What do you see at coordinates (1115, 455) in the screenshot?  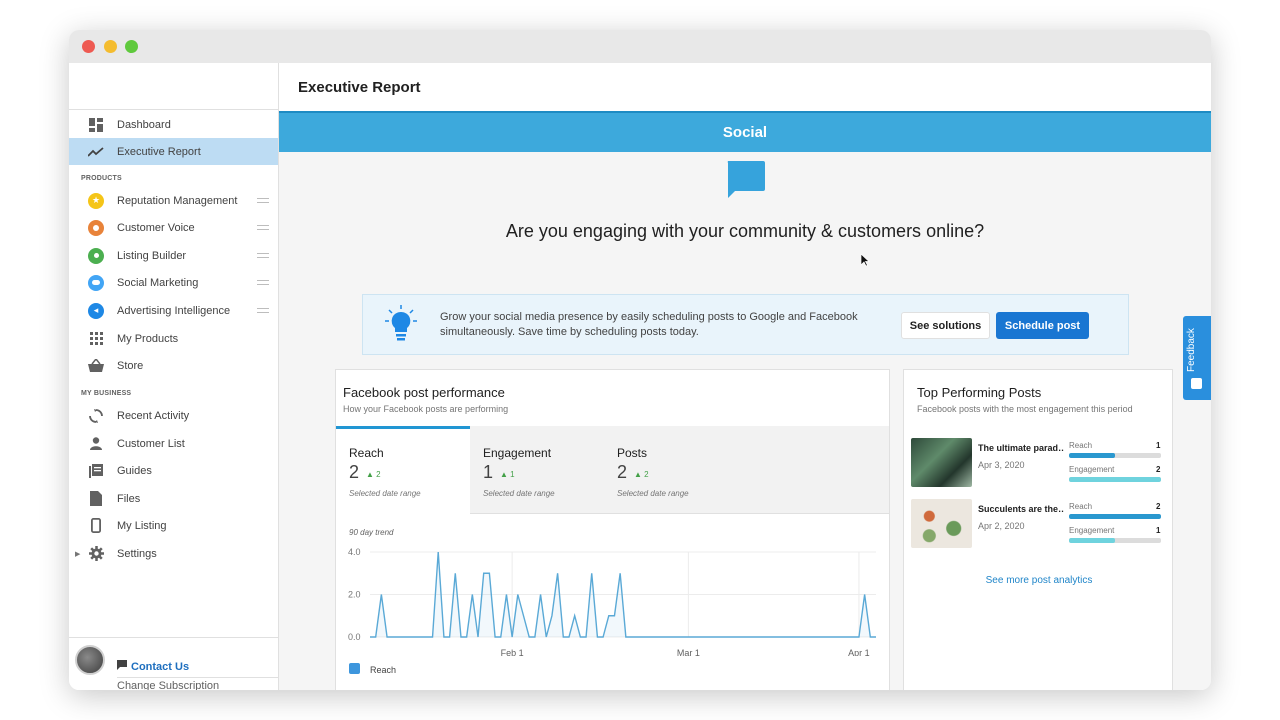 I see `reach-bar` at bounding box center [1115, 455].